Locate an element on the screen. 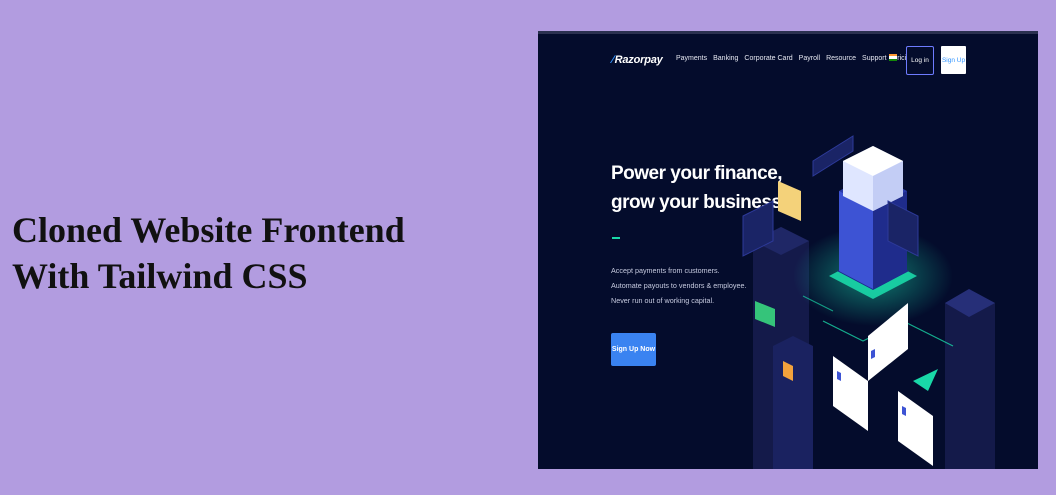  caption-line-2: With Tailwind CSS is located at coordinates (160, 276).